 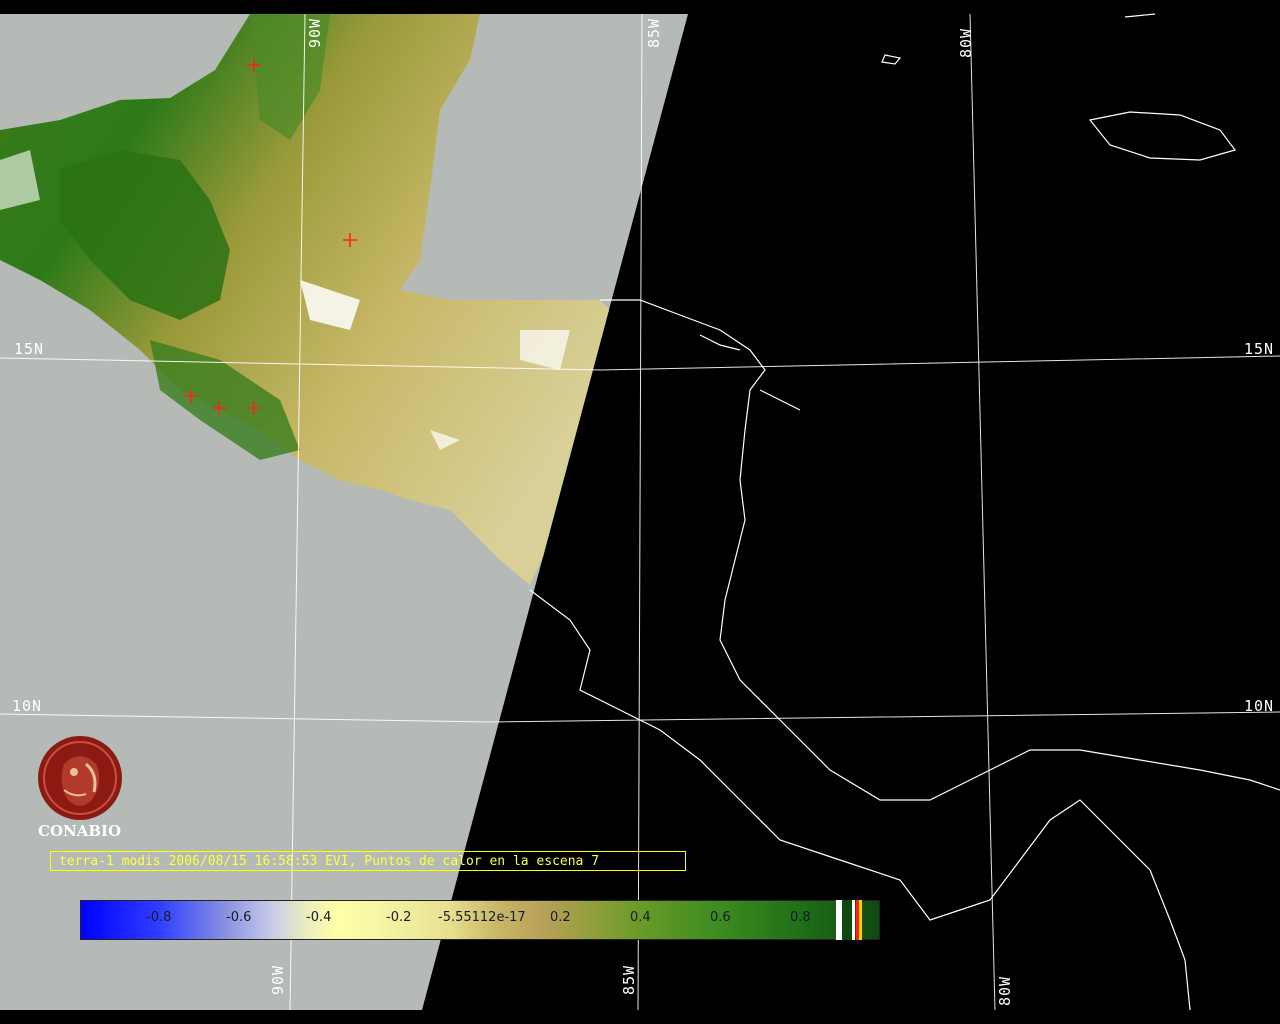 What do you see at coordinates (629, 979) in the screenshot?
I see `lon-label-85w-bottom: 85W` at bounding box center [629, 979].